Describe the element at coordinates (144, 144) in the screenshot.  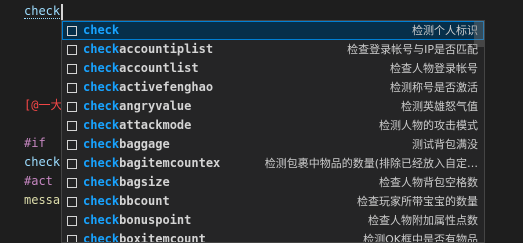
I see `suggestion-rest-text: baggage` at that location.